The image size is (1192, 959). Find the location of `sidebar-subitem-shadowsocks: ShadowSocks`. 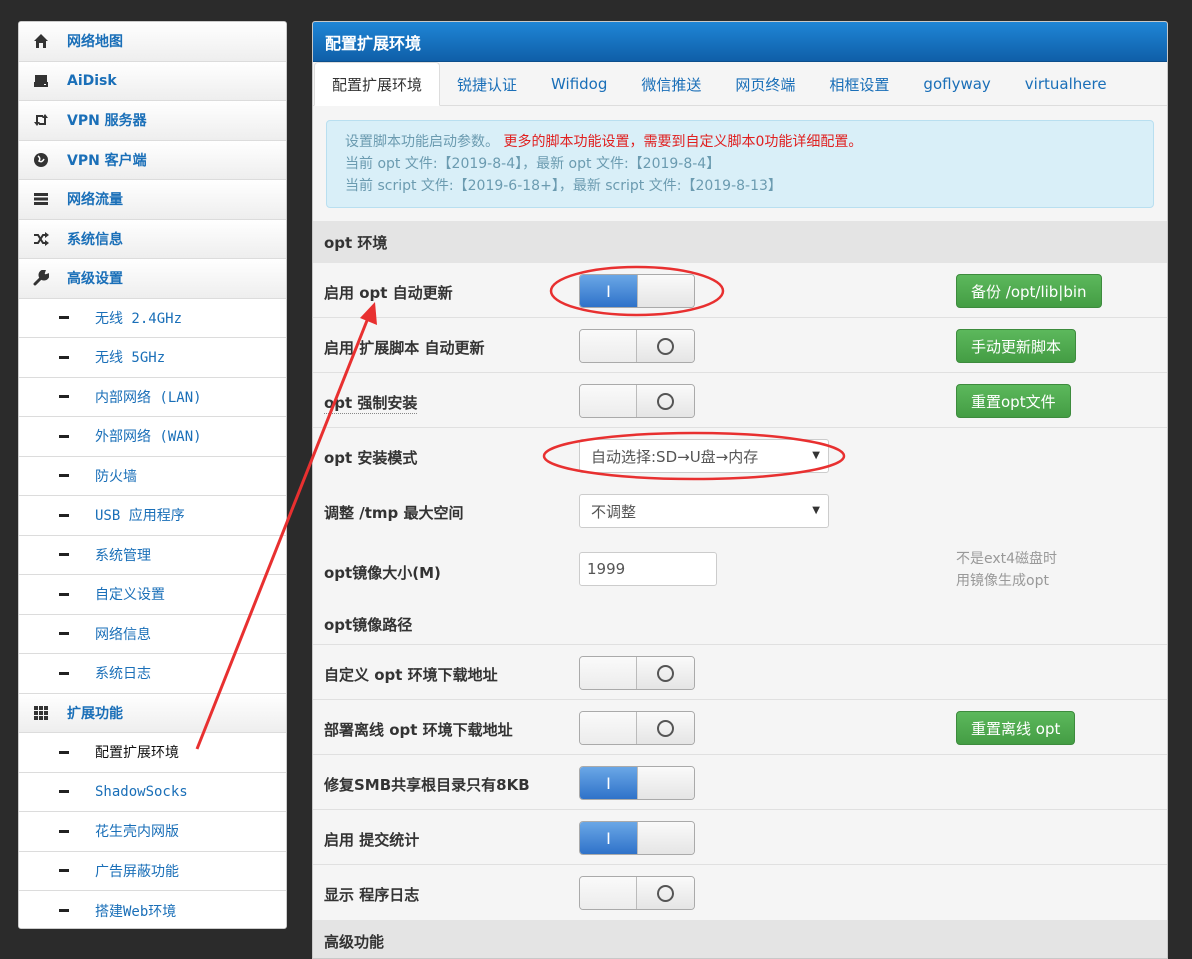

sidebar-subitem-shadowsocks: ShadowSocks is located at coordinates (152, 792).